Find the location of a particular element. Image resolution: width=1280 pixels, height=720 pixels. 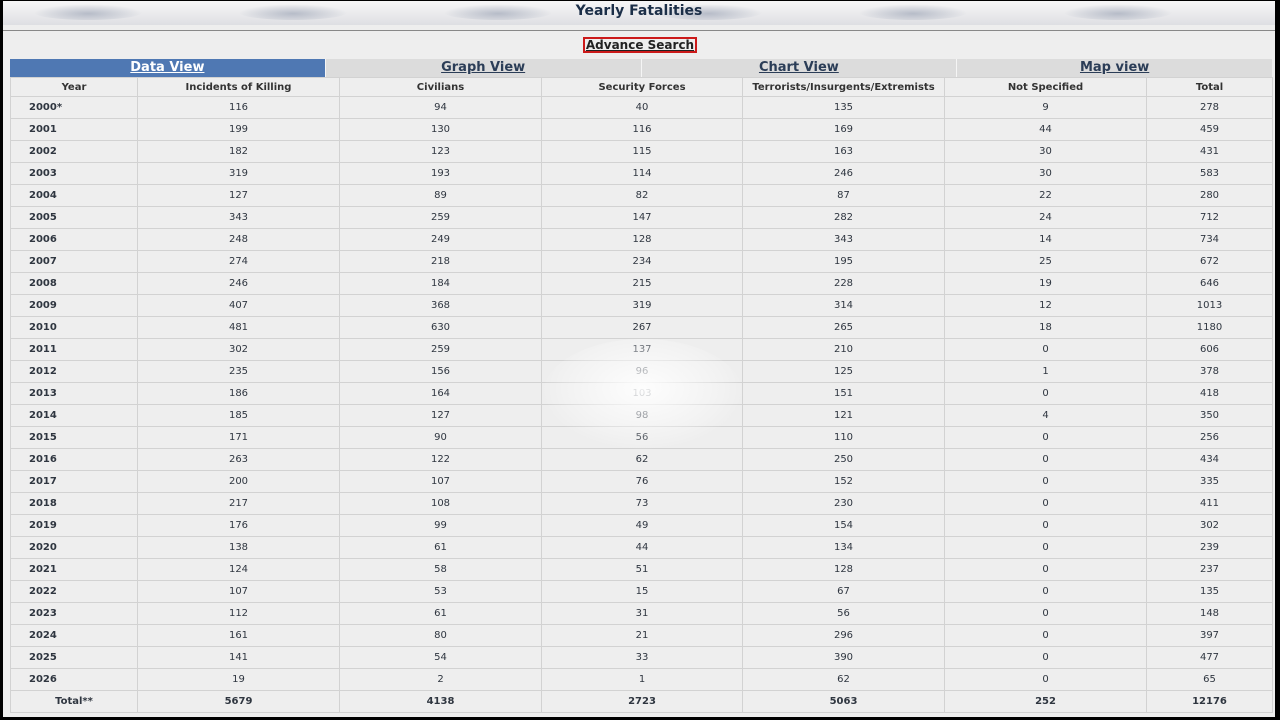

cell-total: 1013 is located at coordinates (1209, 305).